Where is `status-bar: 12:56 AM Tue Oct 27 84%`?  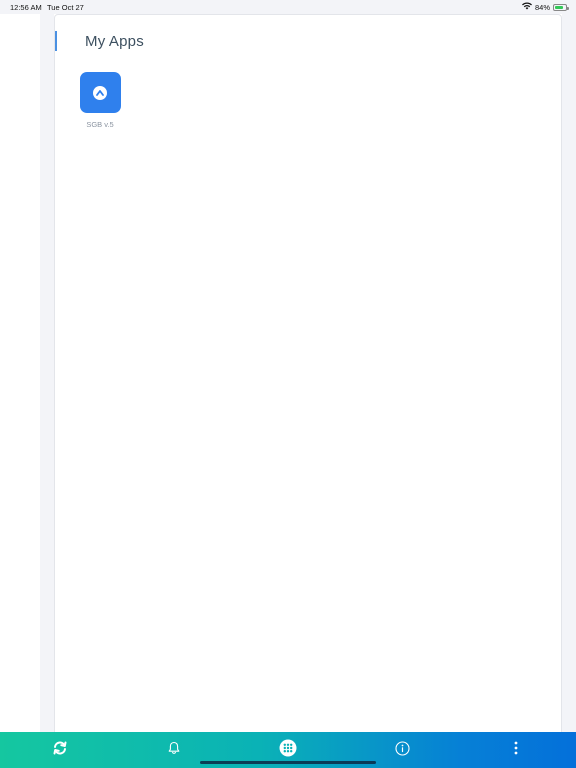 status-bar: 12:56 AM Tue Oct 27 84% is located at coordinates (288, 7).